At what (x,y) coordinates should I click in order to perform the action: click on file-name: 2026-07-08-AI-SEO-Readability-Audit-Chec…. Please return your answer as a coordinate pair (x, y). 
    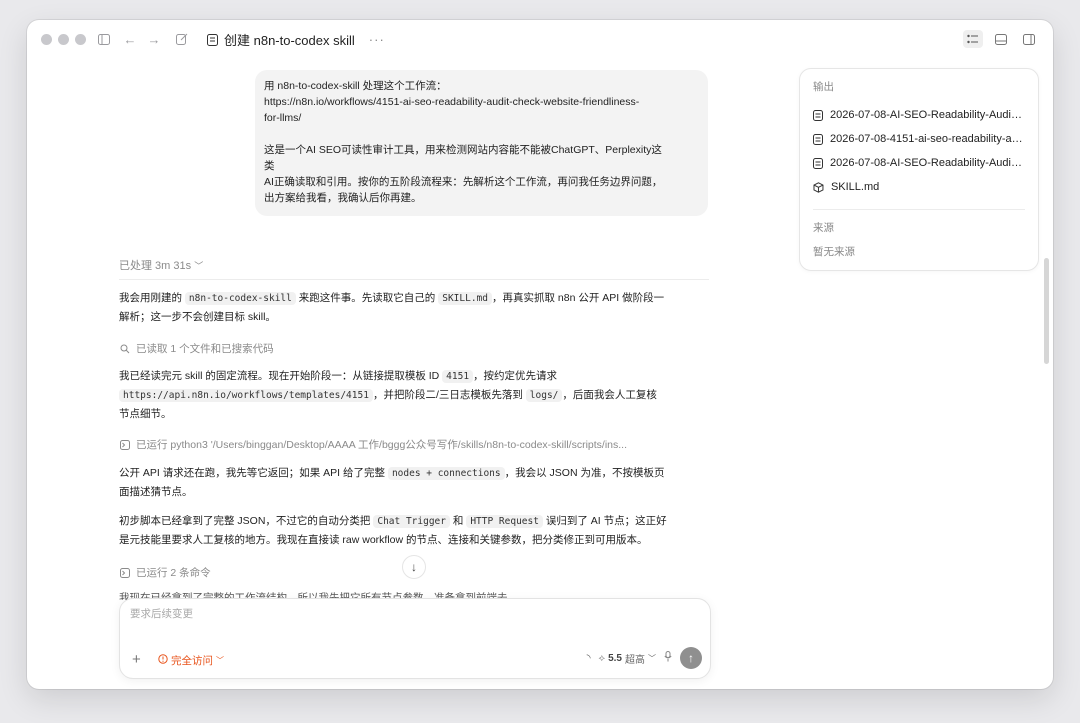
    Looking at the image, I should click on (927, 115).